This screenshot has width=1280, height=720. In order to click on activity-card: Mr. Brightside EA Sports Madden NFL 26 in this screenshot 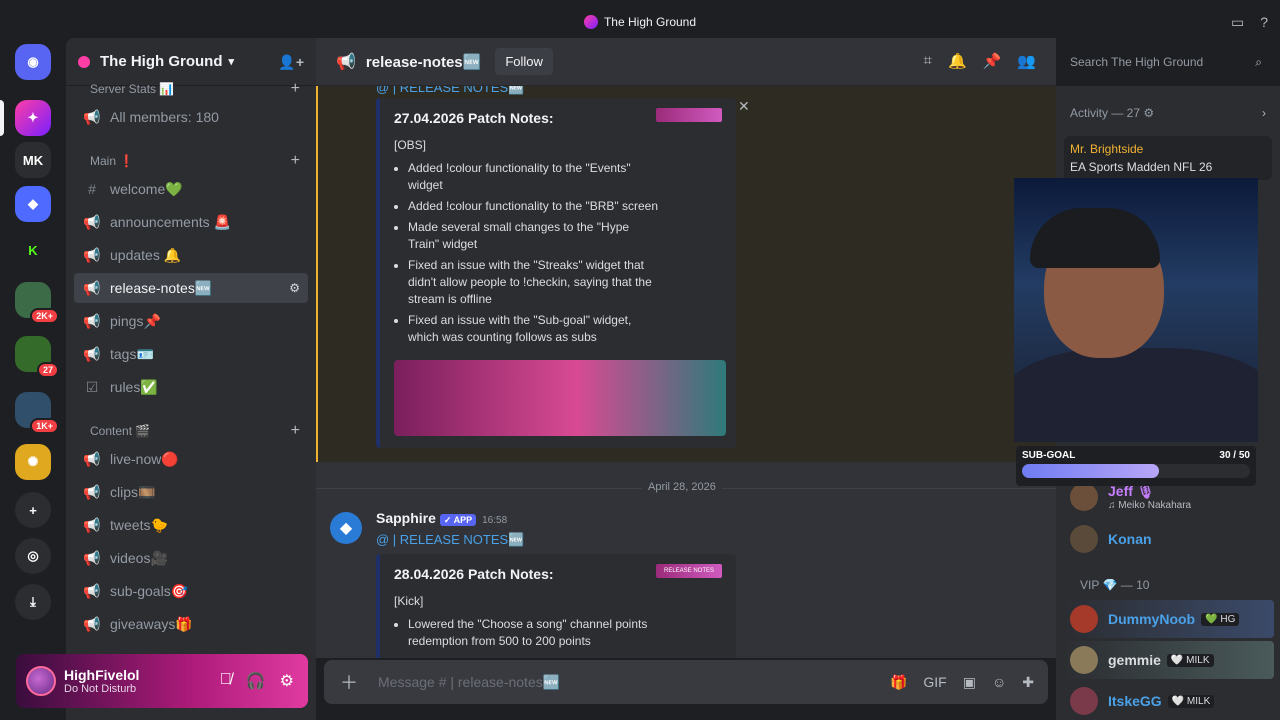, I will do `click(1168, 158)`.